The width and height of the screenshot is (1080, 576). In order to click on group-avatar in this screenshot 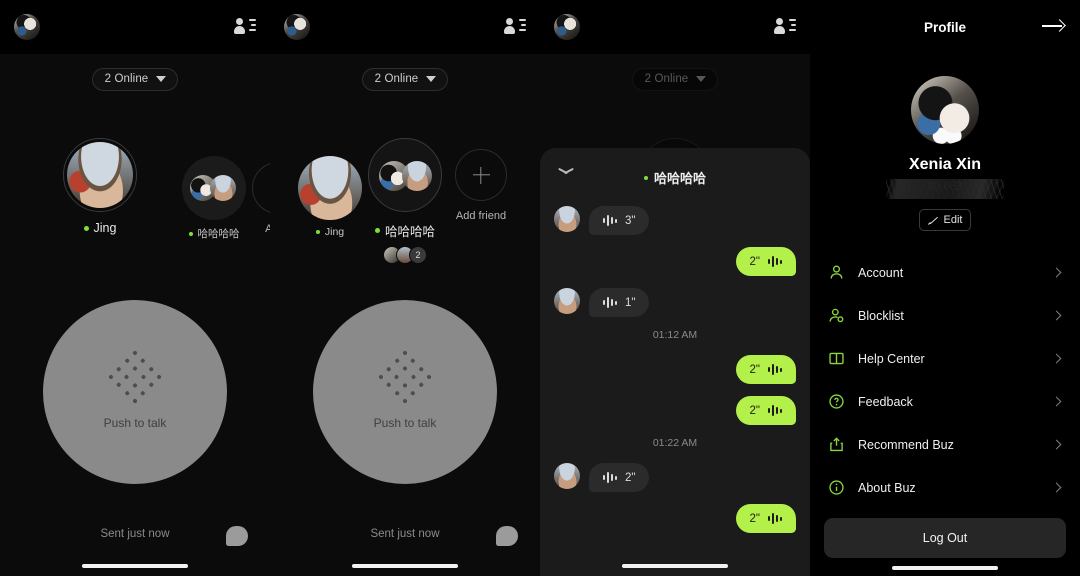, I will do `click(405, 175)`.